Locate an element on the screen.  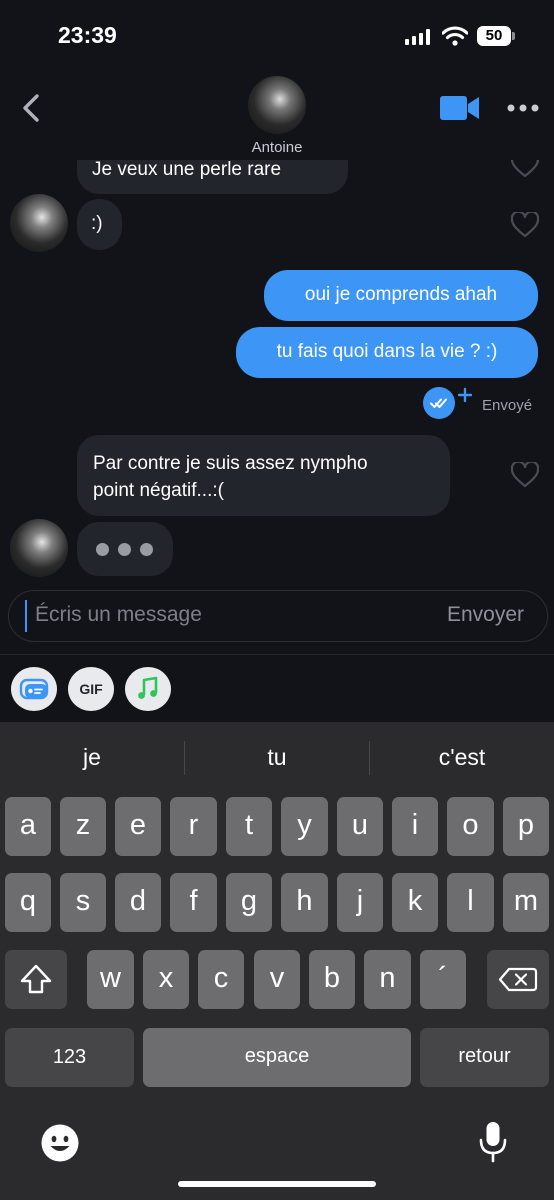
send-button: Envoyer is located at coordinates (485, 615).